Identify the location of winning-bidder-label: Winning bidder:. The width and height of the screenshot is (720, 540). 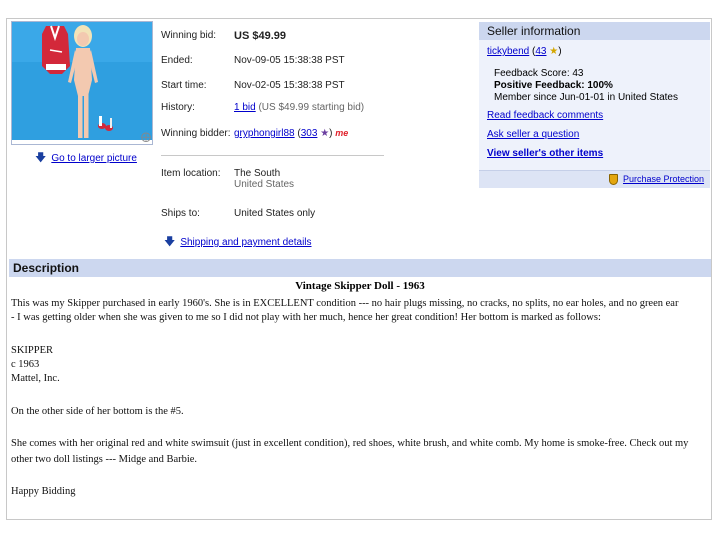
(196, 133).